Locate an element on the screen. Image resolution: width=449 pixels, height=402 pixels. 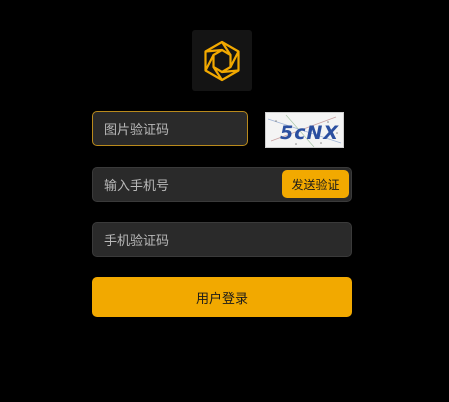
captcha-image: 5cNX is located at coordinates (304, 130).